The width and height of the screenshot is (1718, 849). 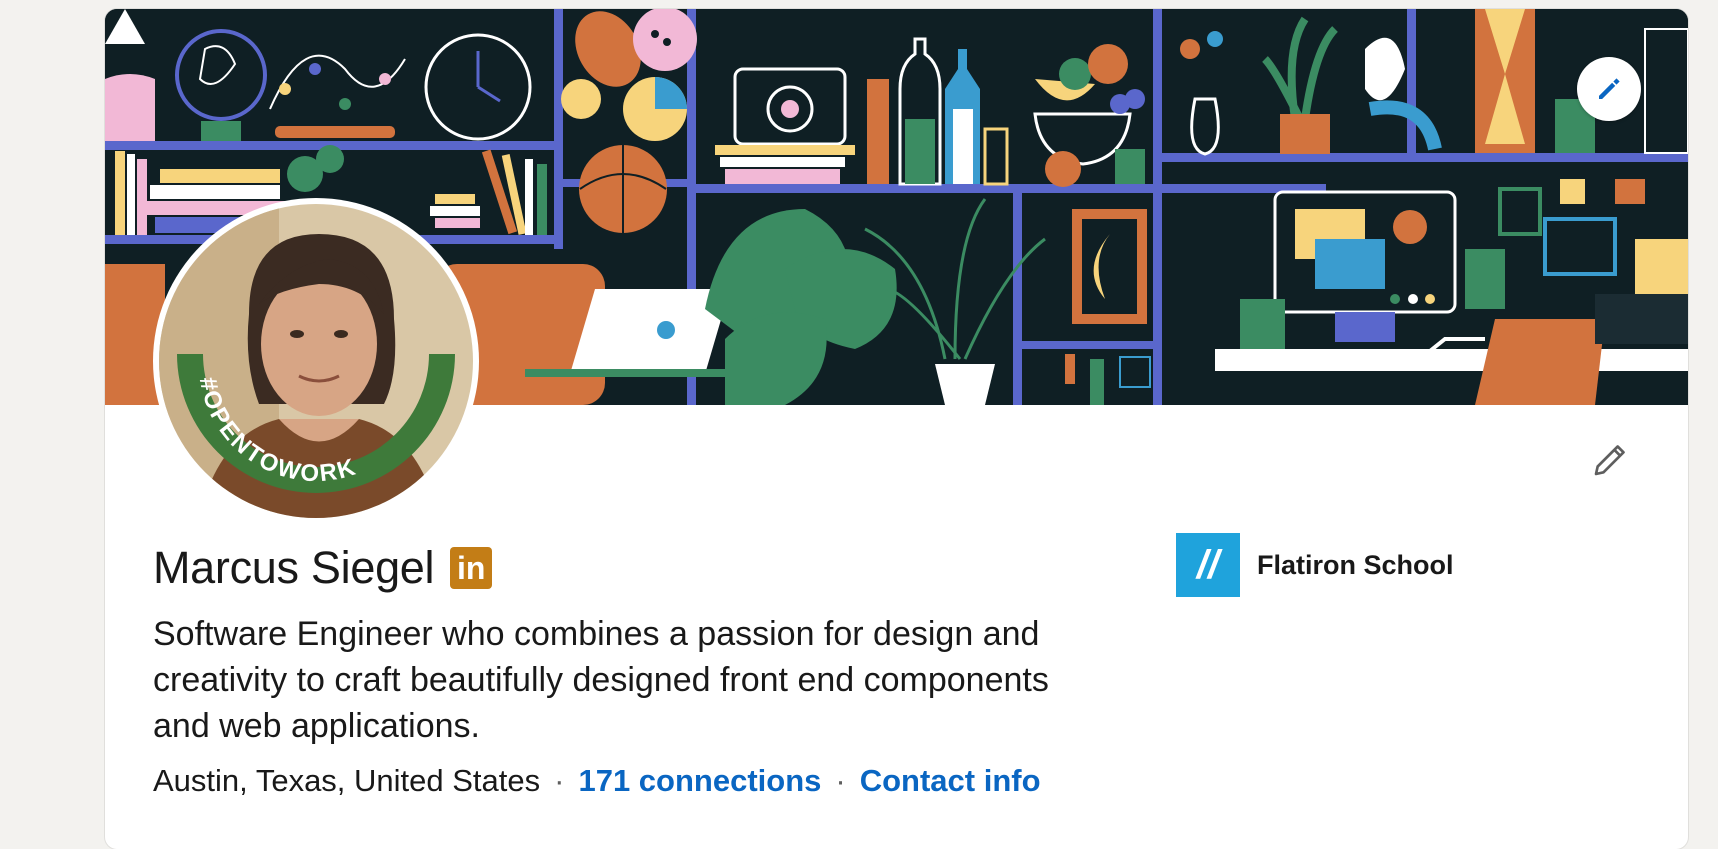 I want to click on edit-intro-button, so click(x=1611, y=459).